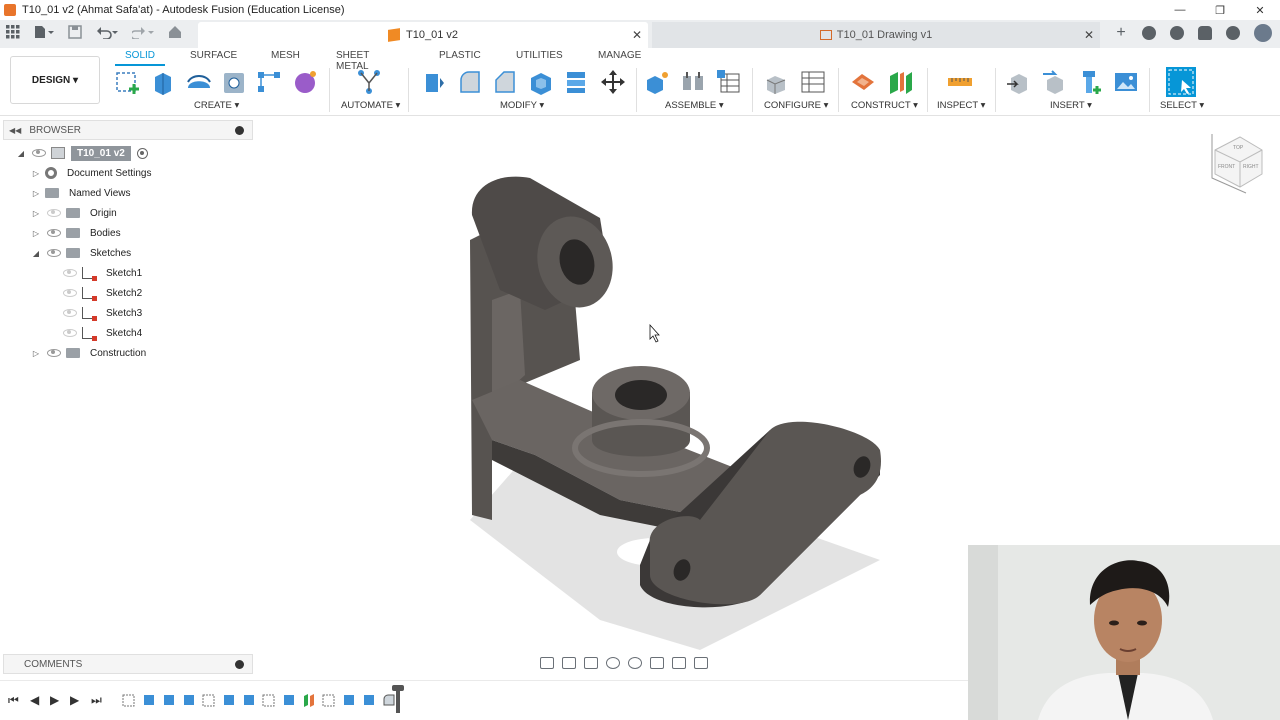 Image resolution: width=1280 pixels, height=720 pixels. What do you see at coordinates (900, 82) in the screenshot?
I see `midplane-icon` at bounding box center [900, 82].